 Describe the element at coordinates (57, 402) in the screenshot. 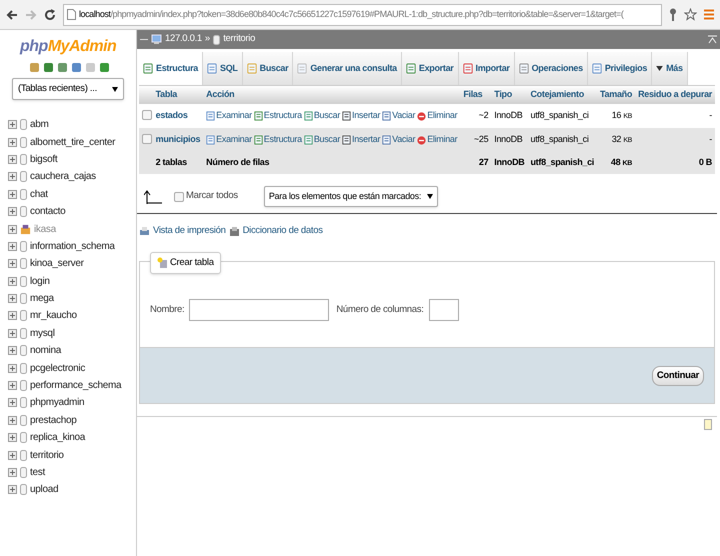

I see `database-link: phpmyadmin` at that location.